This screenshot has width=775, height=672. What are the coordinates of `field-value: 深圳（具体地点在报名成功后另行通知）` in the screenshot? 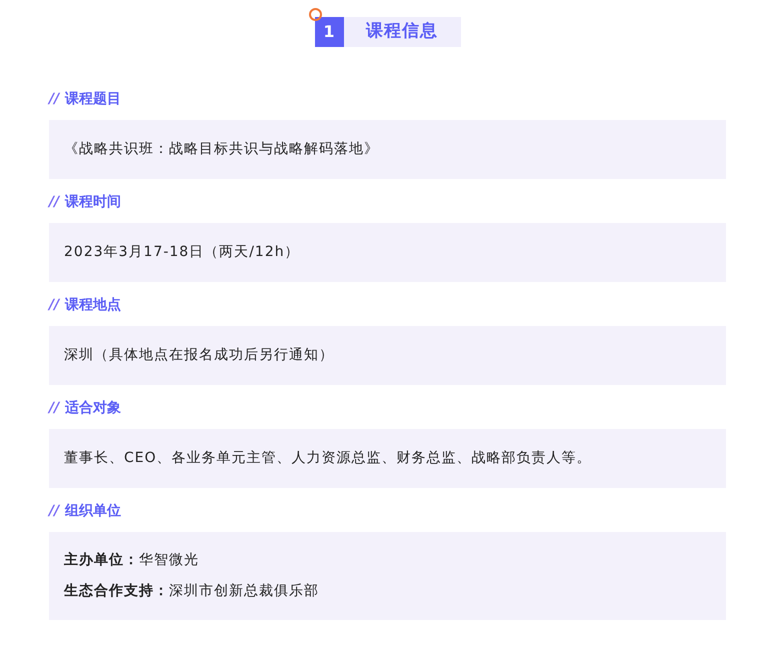 It's located at (199, 355).